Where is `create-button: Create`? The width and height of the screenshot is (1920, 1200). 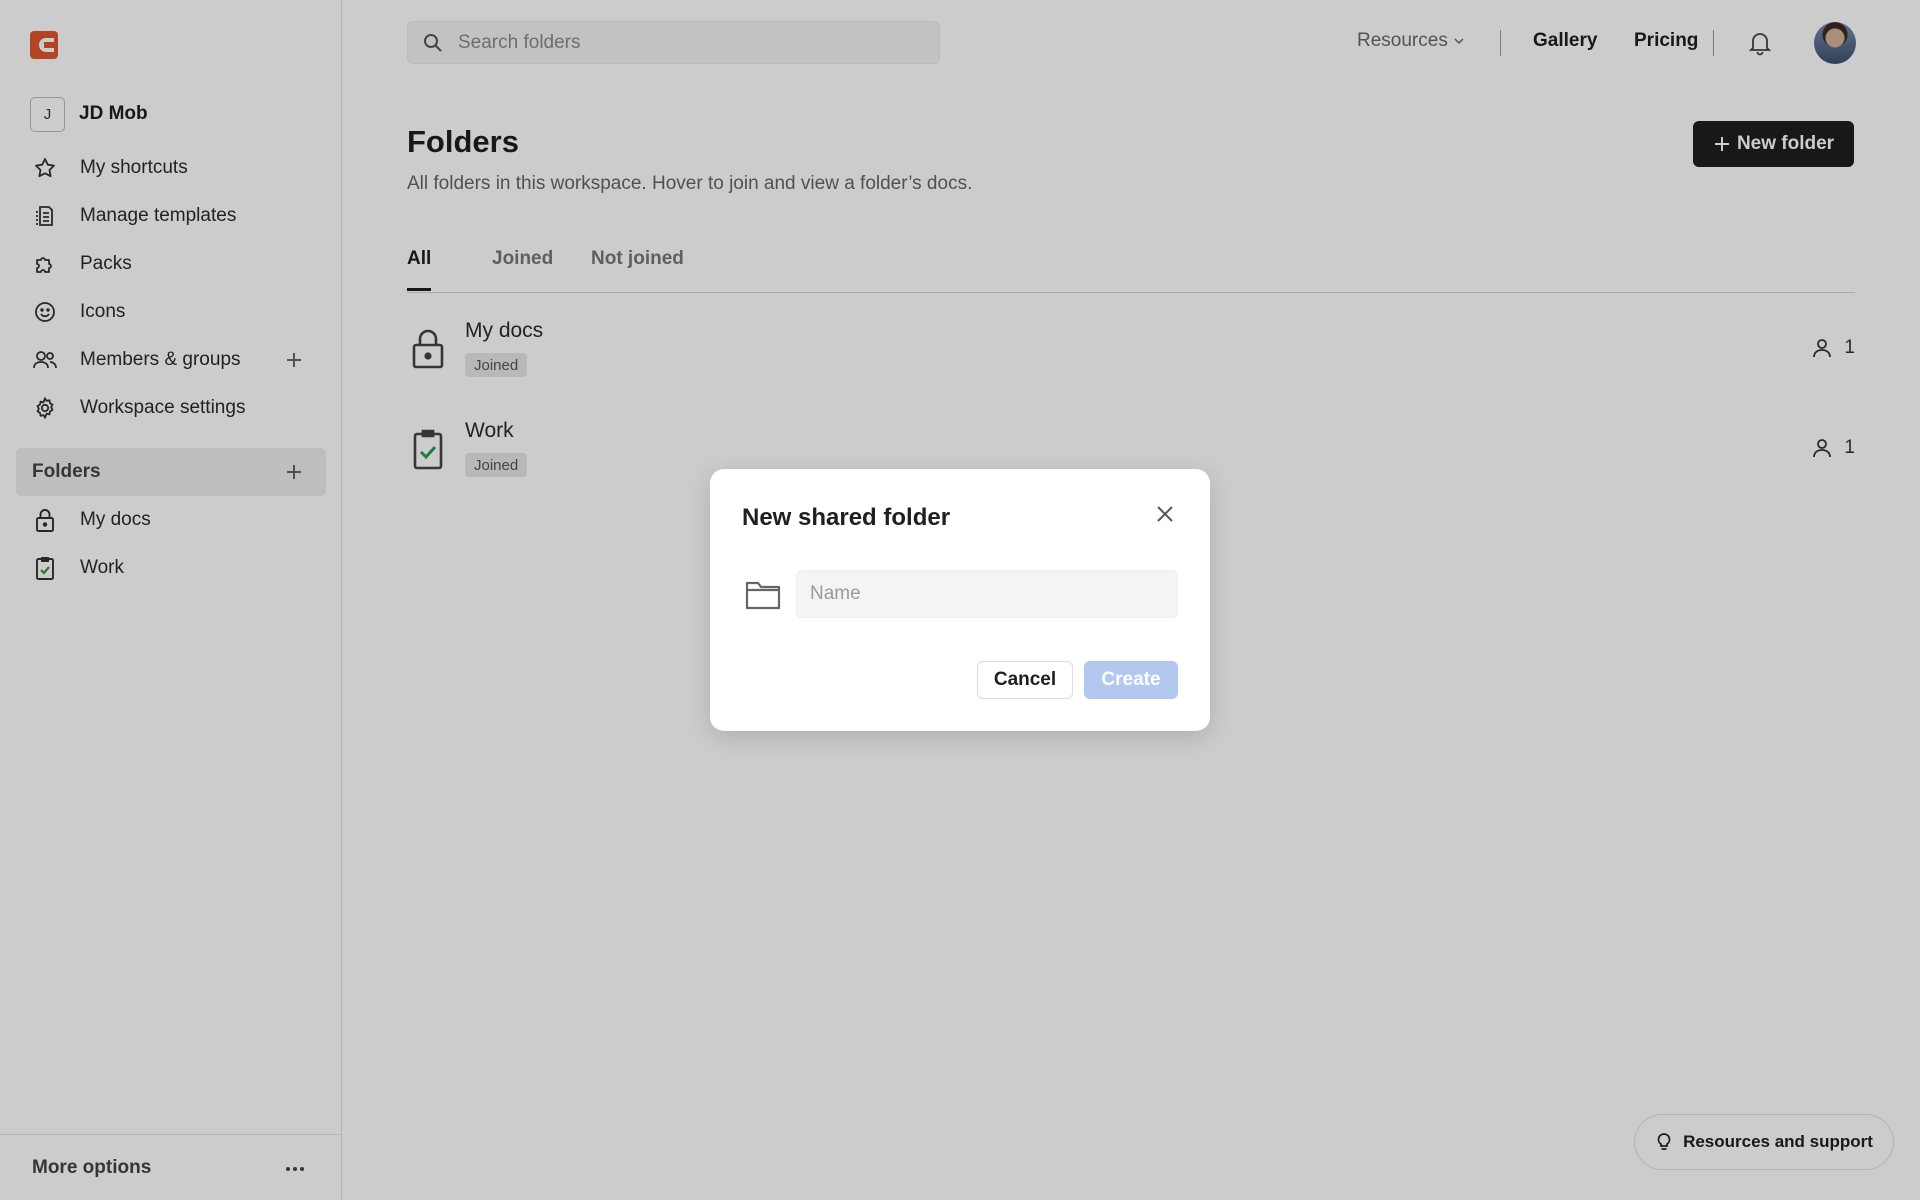
create-button: Create is located at coordinates (1131, 680).